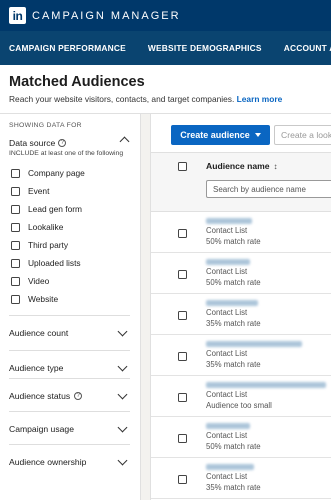 The height and width of the screenshot is (500, 331). I want to click on data-source-option: Lead gen form, so click(46, 209).